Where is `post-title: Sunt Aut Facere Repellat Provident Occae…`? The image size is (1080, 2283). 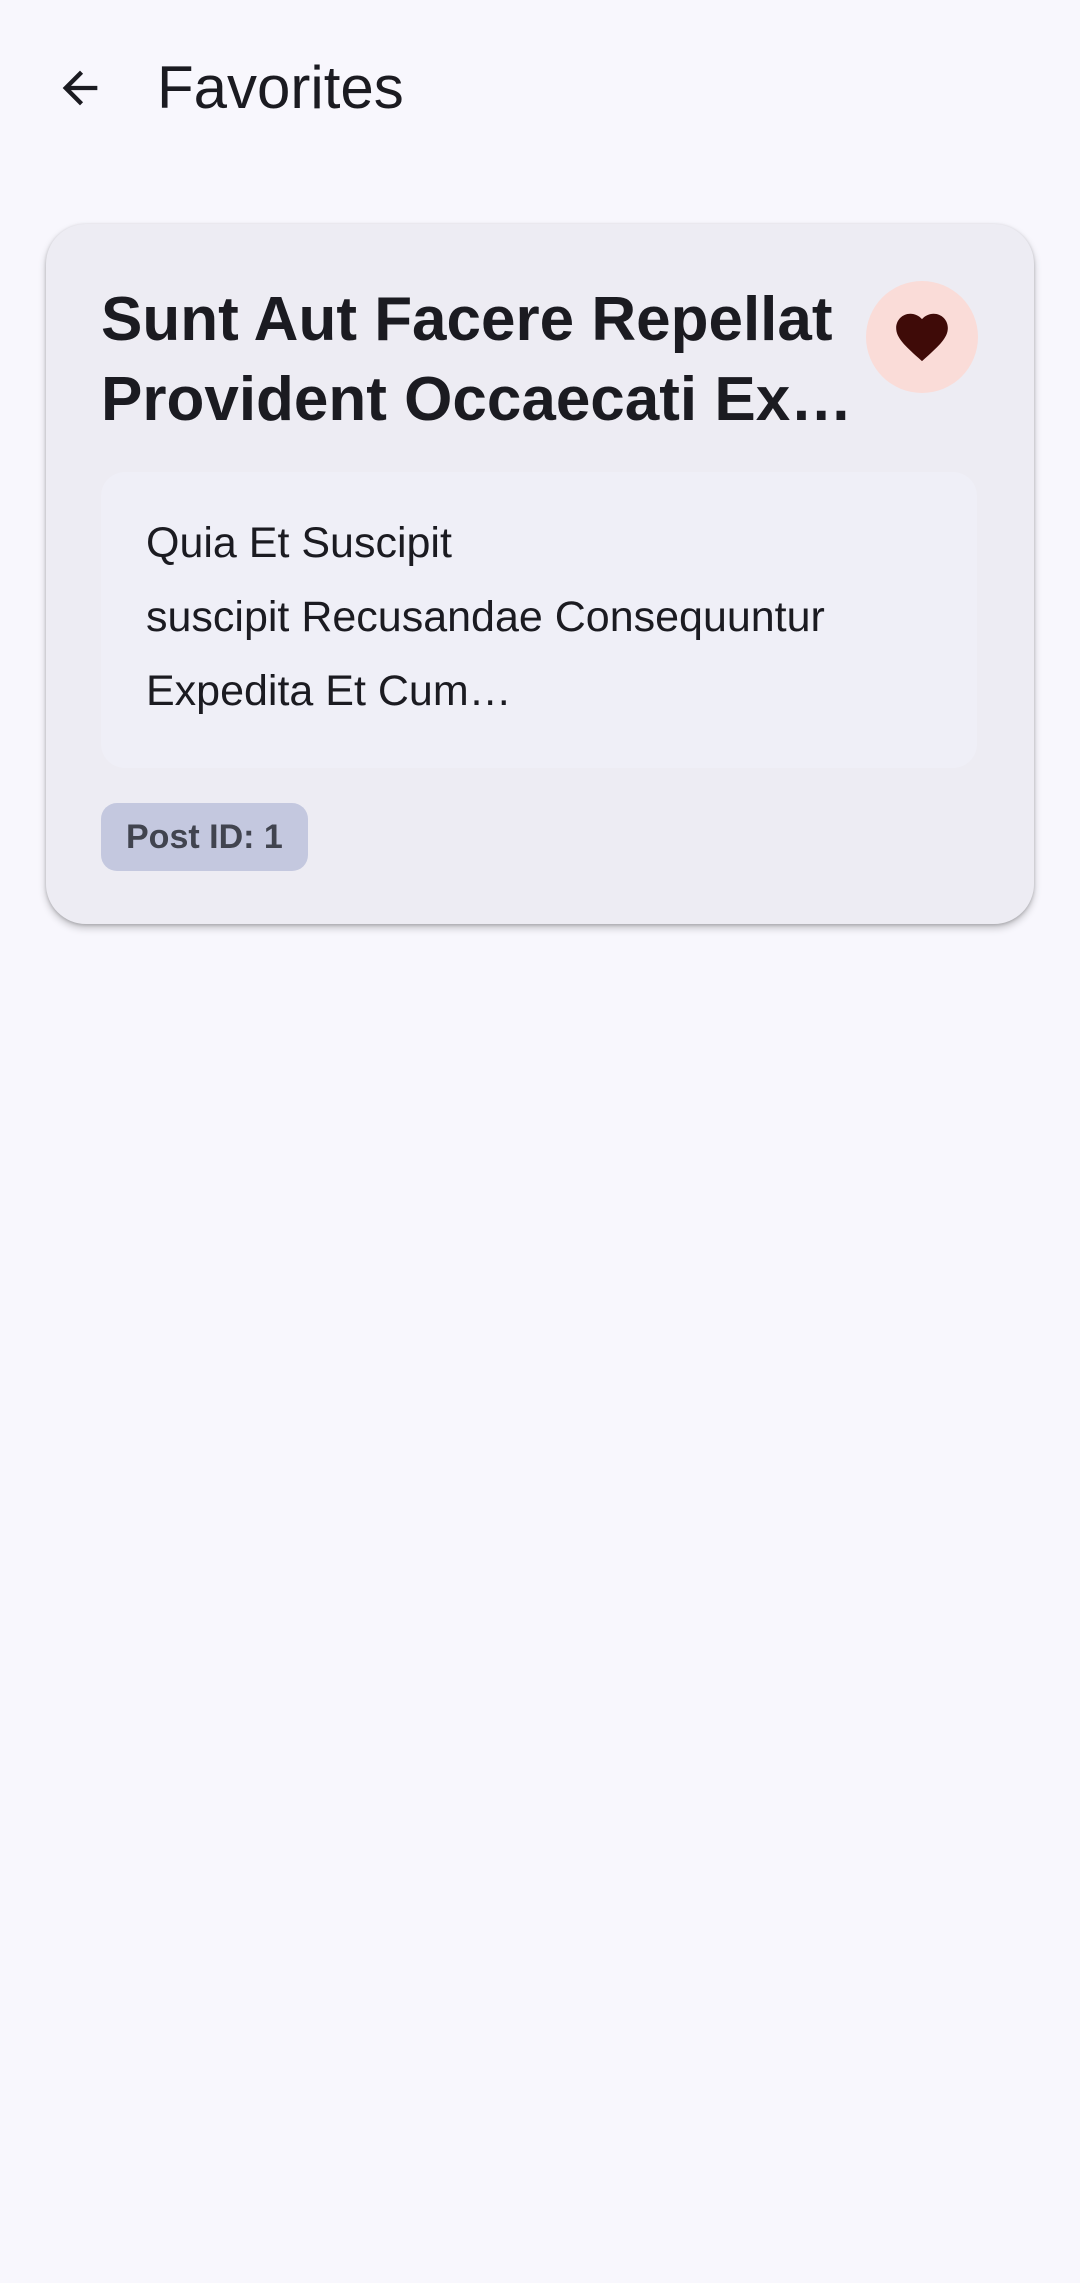
post-title: Sunt Aut Facere Repellat Provident Occae… is located at coordinates (501, 360).